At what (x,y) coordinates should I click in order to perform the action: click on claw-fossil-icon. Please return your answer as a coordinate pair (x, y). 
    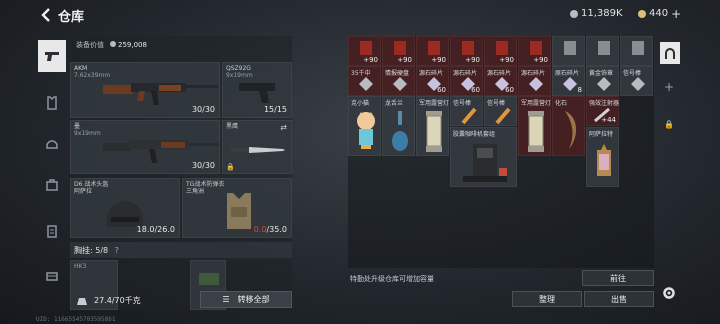
    Looking at the image, I should click on (571, 130).